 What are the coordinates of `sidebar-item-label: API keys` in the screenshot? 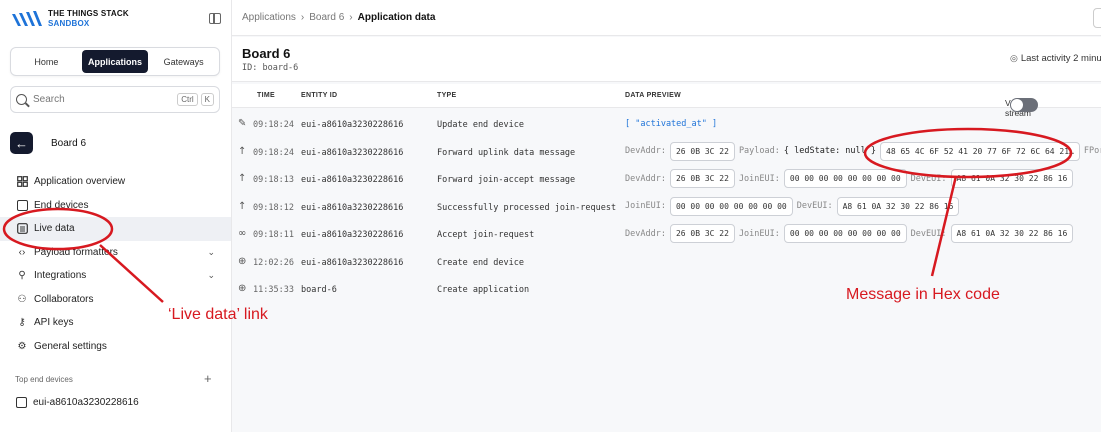 It's located at (54, 323).